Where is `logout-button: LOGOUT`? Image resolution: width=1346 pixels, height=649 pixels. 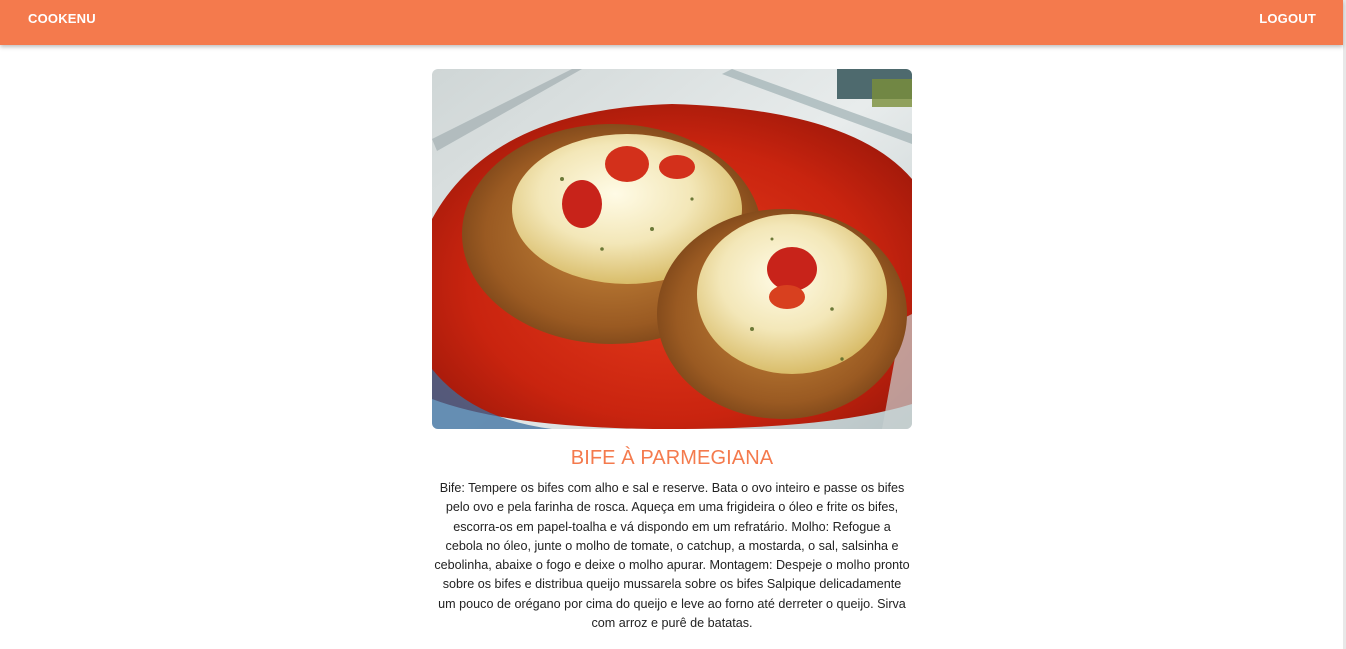
logout-button: LOGOUT is located at coordinates (1287, 18).